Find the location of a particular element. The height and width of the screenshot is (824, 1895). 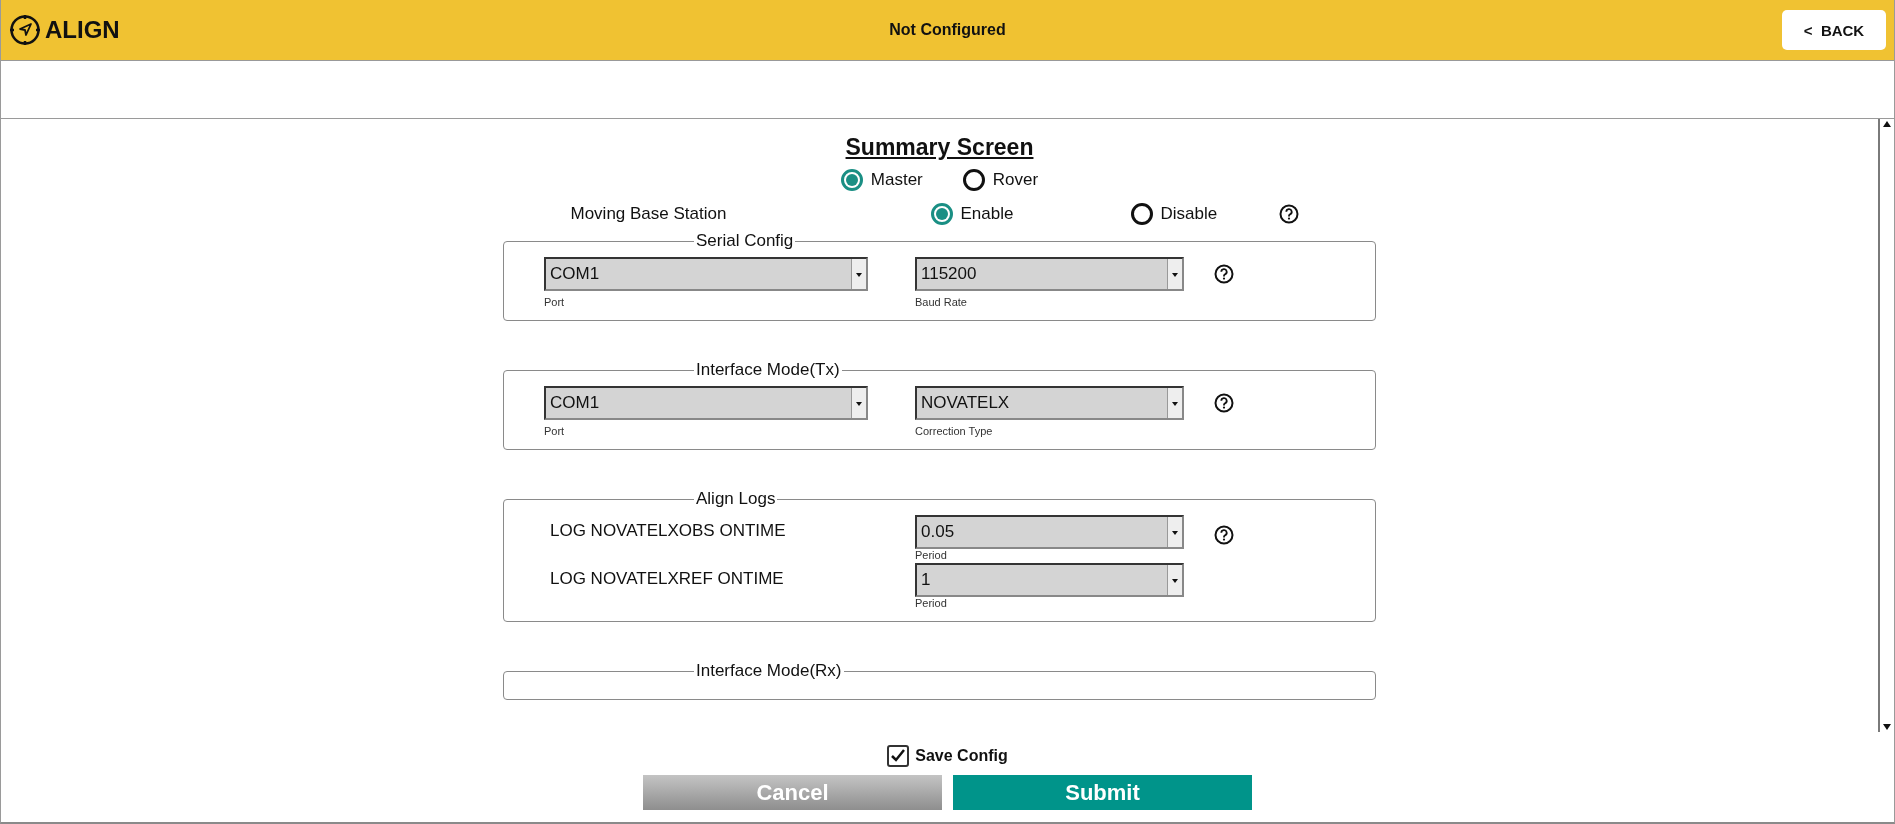

checkmark-icon is located at coordinates (898, 756).